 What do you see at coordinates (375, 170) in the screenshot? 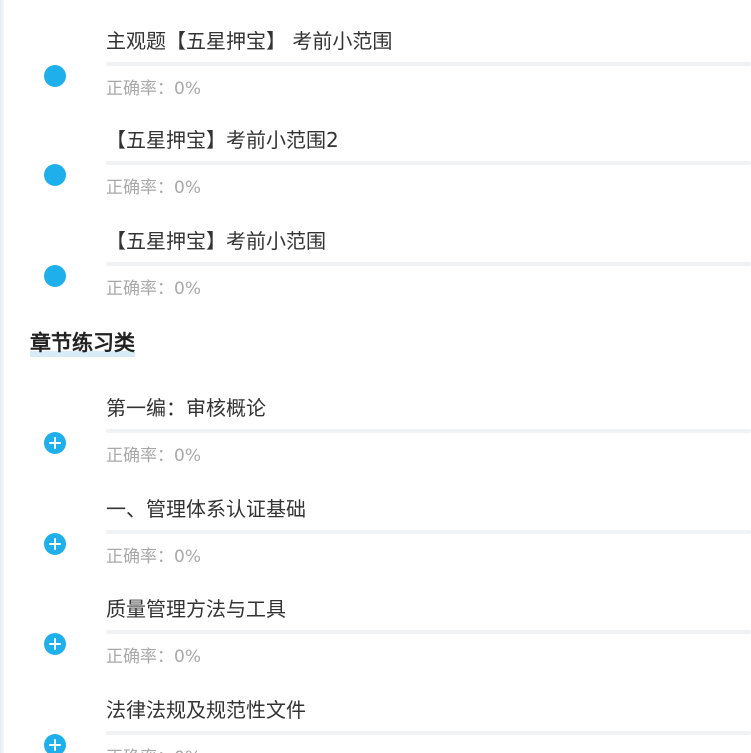
I see `exam-item-2: 【五星押宝】考前小范围2 正确率：0%` at bounding box center [375, 170].